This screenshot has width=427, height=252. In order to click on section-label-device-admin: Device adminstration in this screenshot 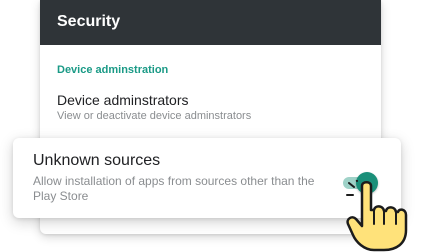, I will do `click(113, 70)`.